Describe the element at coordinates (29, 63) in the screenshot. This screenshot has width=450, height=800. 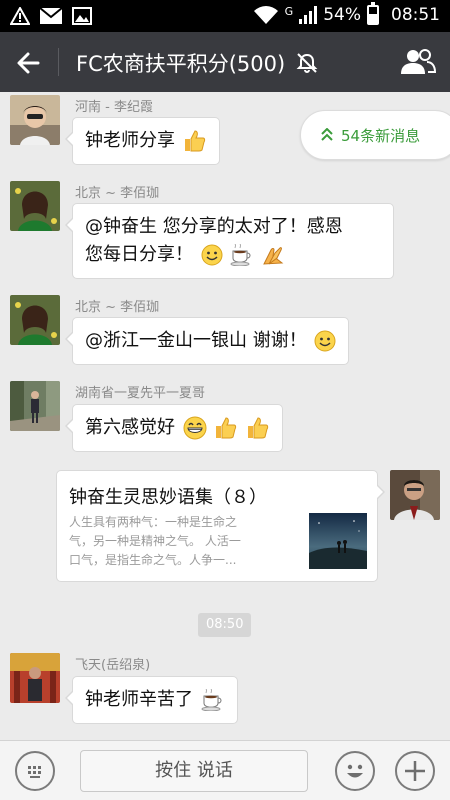
I see `back-arrow-icon` at that location.